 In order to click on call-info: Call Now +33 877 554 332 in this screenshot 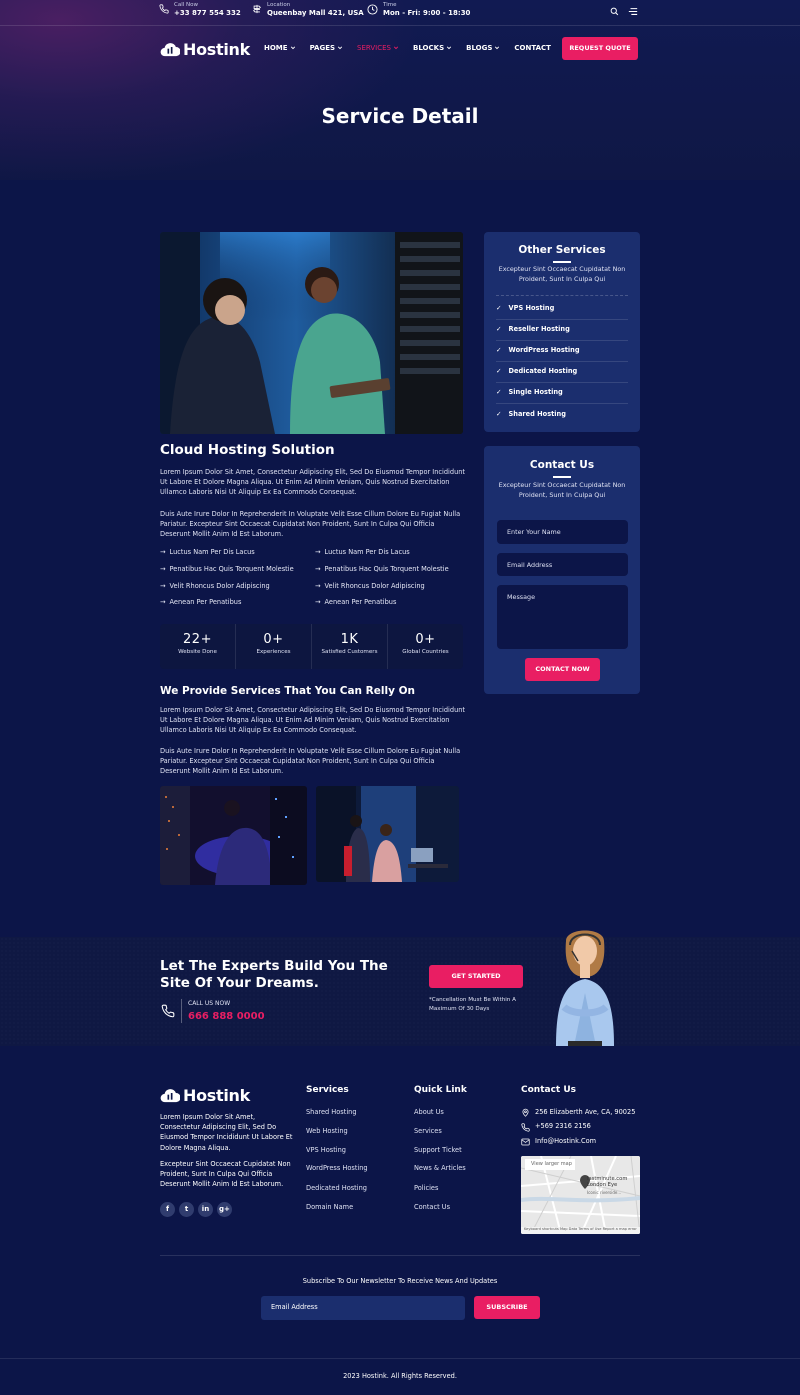, I will do `click(200, 10)`.